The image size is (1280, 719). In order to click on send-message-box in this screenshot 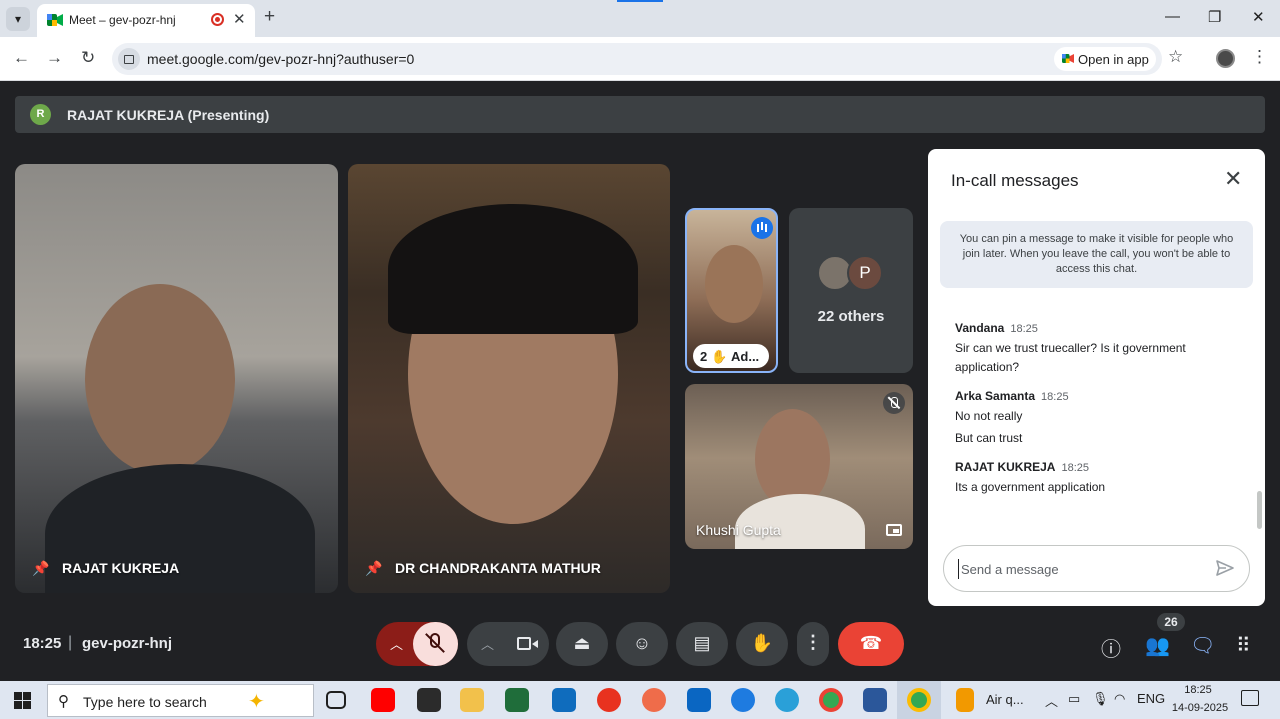, I will do `click(1096, 568)`.